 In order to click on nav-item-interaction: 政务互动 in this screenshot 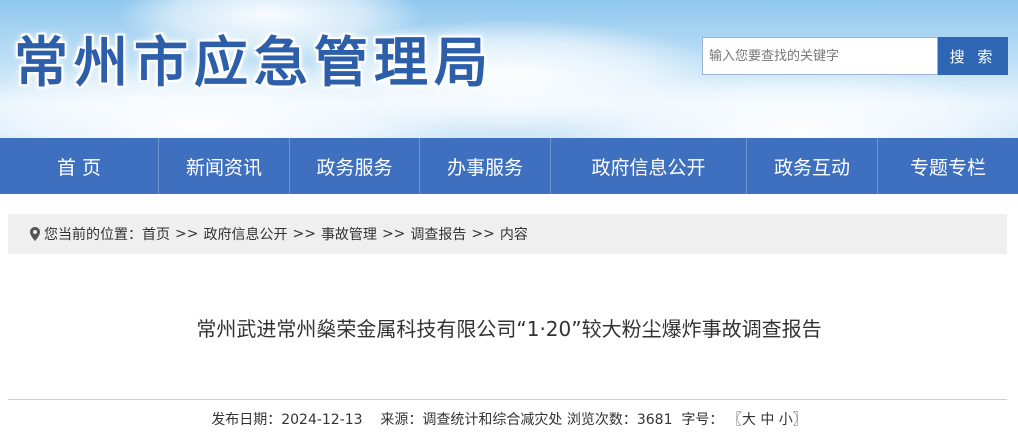, I will do `click(812, 166)`.